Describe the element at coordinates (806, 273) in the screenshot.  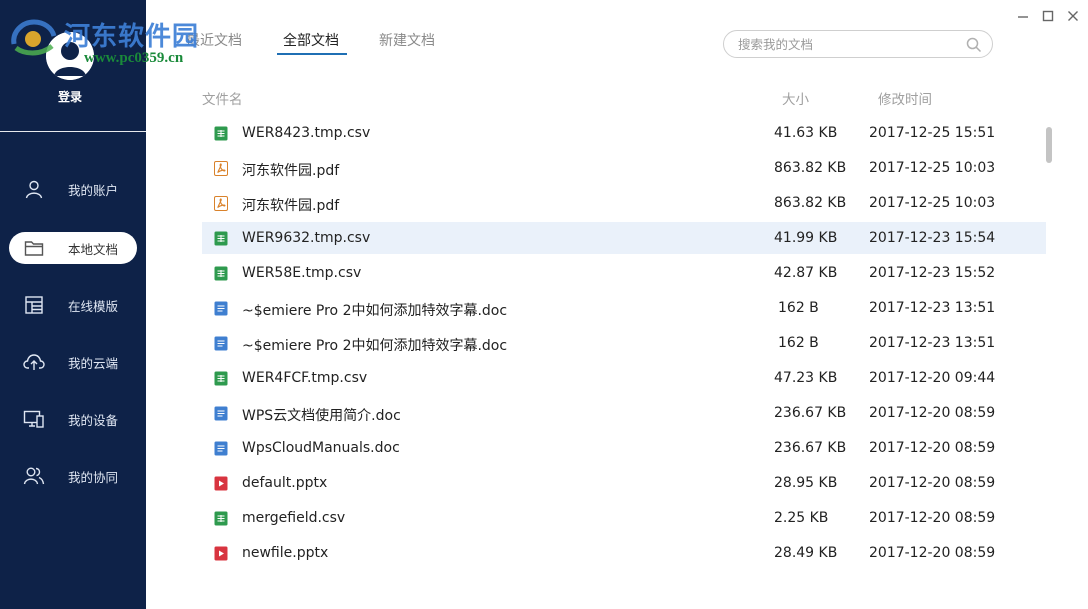
I see `file-size: 42.87 KB` at that location.